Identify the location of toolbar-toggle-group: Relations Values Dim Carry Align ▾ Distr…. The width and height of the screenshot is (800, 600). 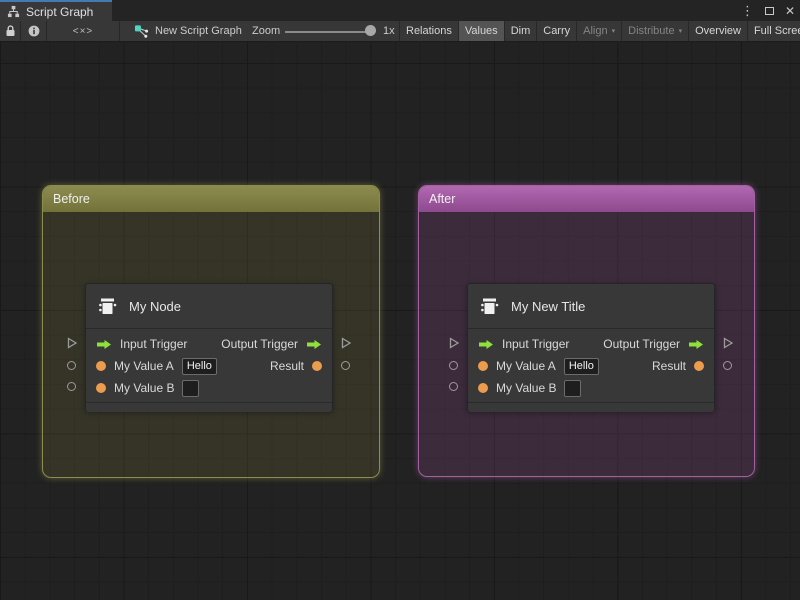
(599, 31).